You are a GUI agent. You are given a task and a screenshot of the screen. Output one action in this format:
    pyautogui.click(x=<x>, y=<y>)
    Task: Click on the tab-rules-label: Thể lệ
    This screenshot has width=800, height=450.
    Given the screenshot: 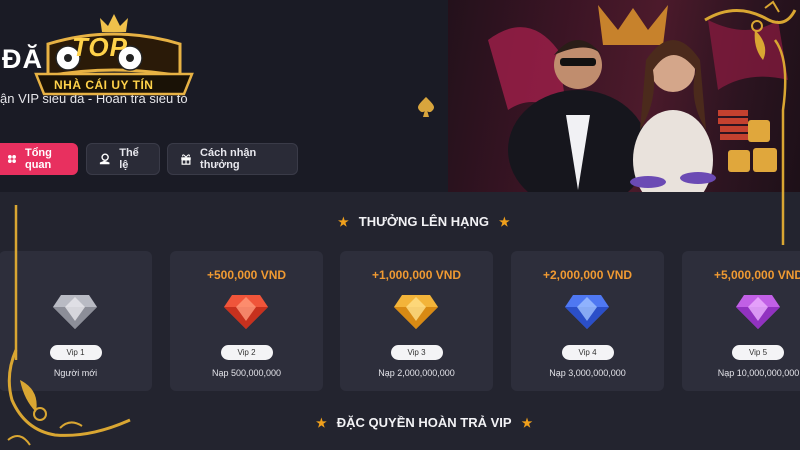 What is the action you would take?
    pyautogui.click(x=129, y=159)
    